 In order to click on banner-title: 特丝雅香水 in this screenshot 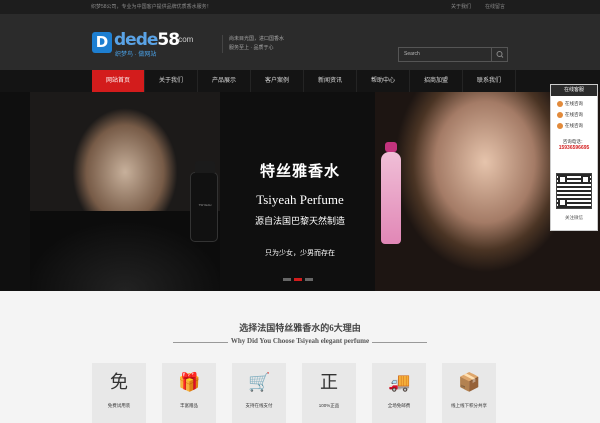, I will do `click(299, 171)`.